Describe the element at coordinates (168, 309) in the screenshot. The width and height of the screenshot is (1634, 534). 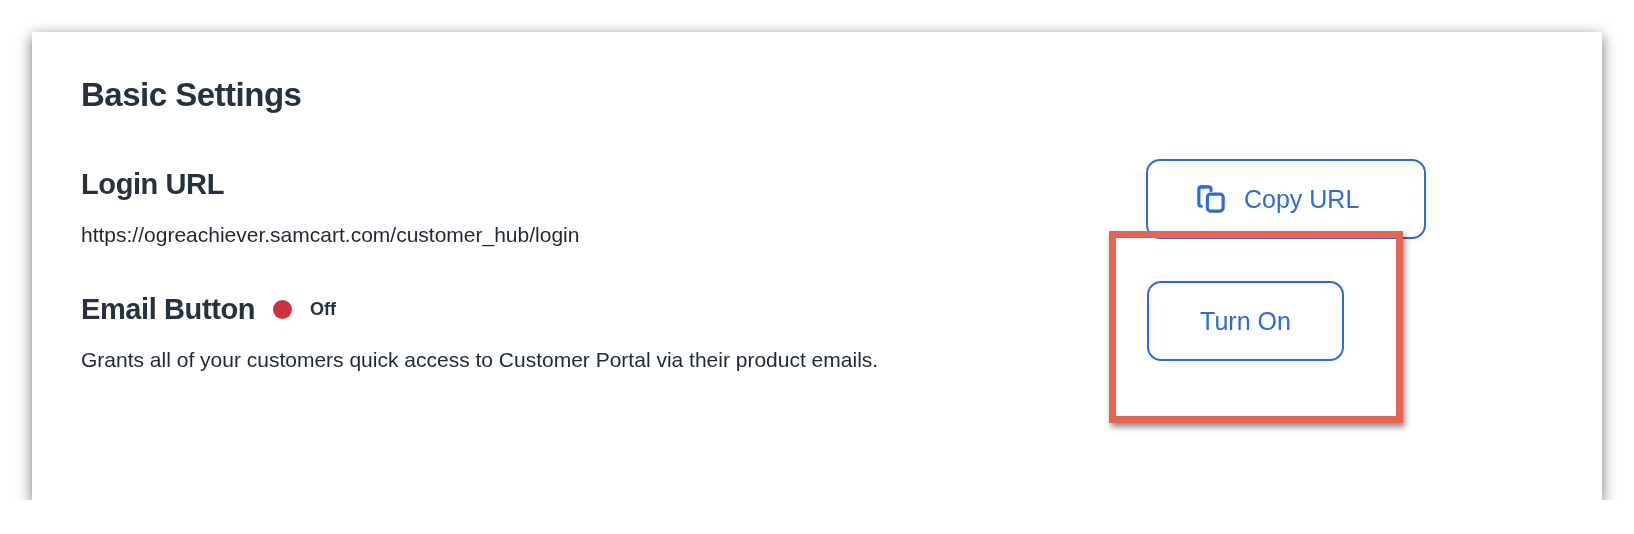
I see `setting-title: Email Button` at that location.